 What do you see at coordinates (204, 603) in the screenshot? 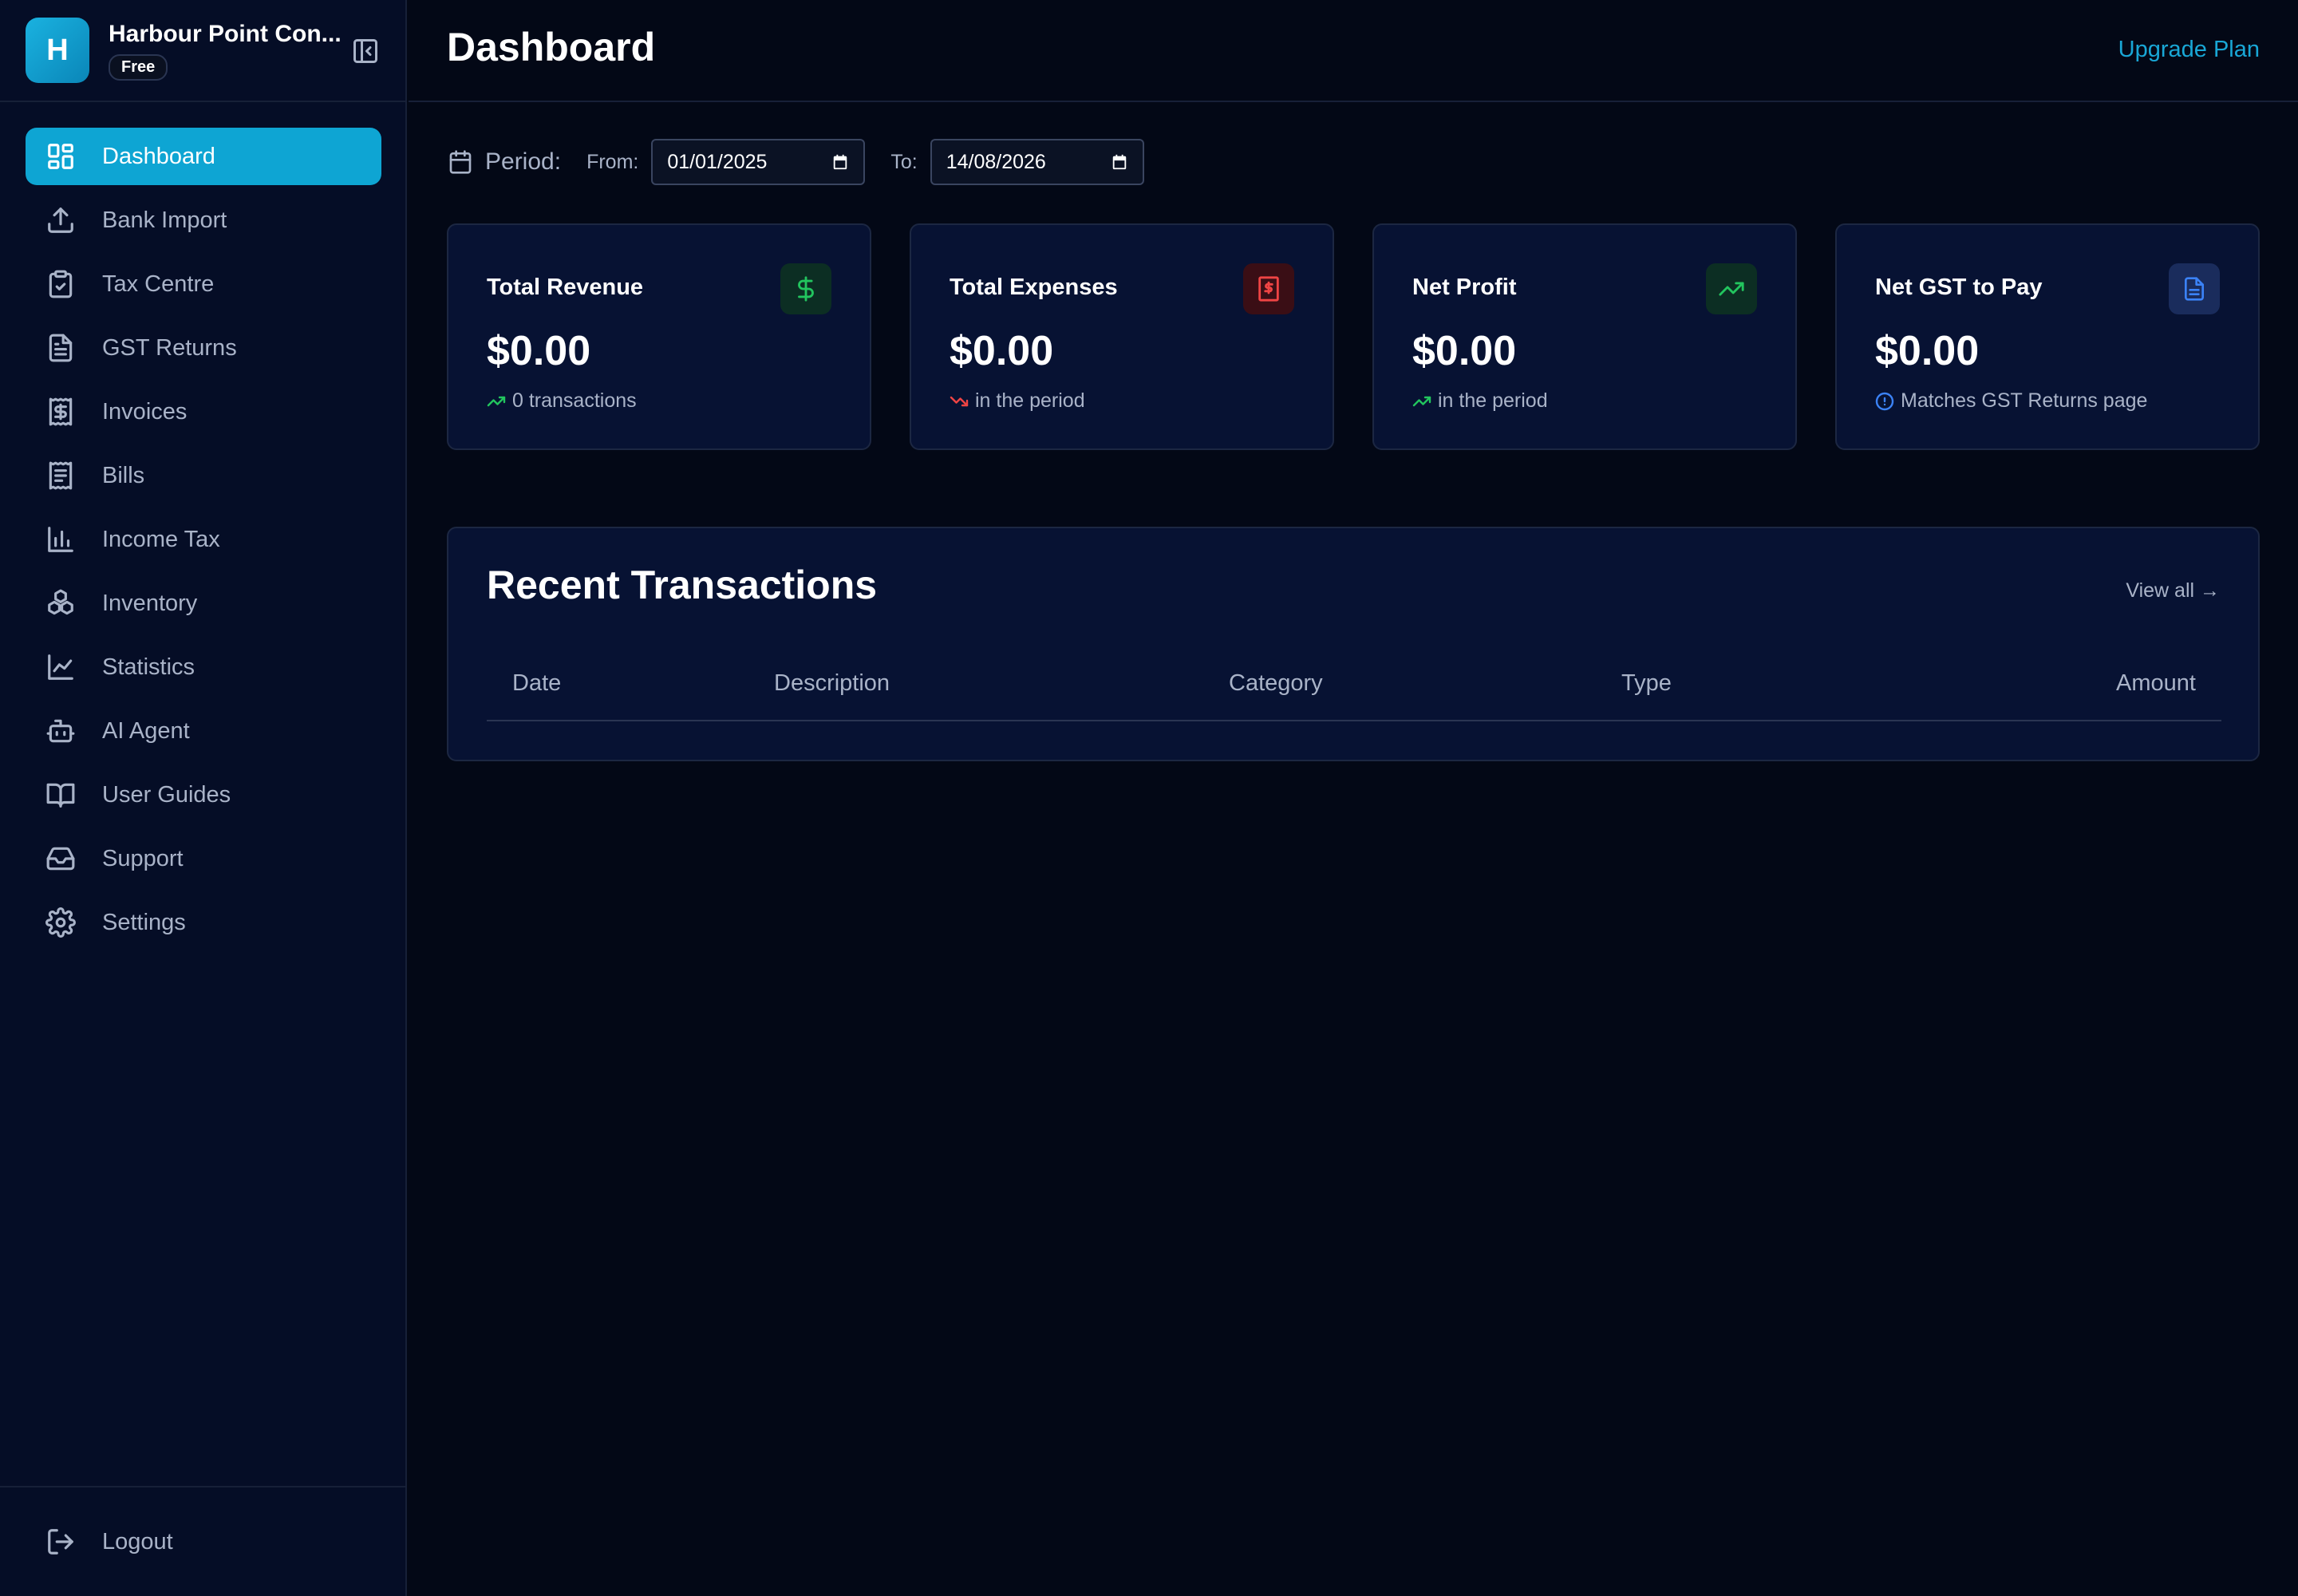
I see `sidebar-item-inventory: Inventory` at bounding box center [204, 603].